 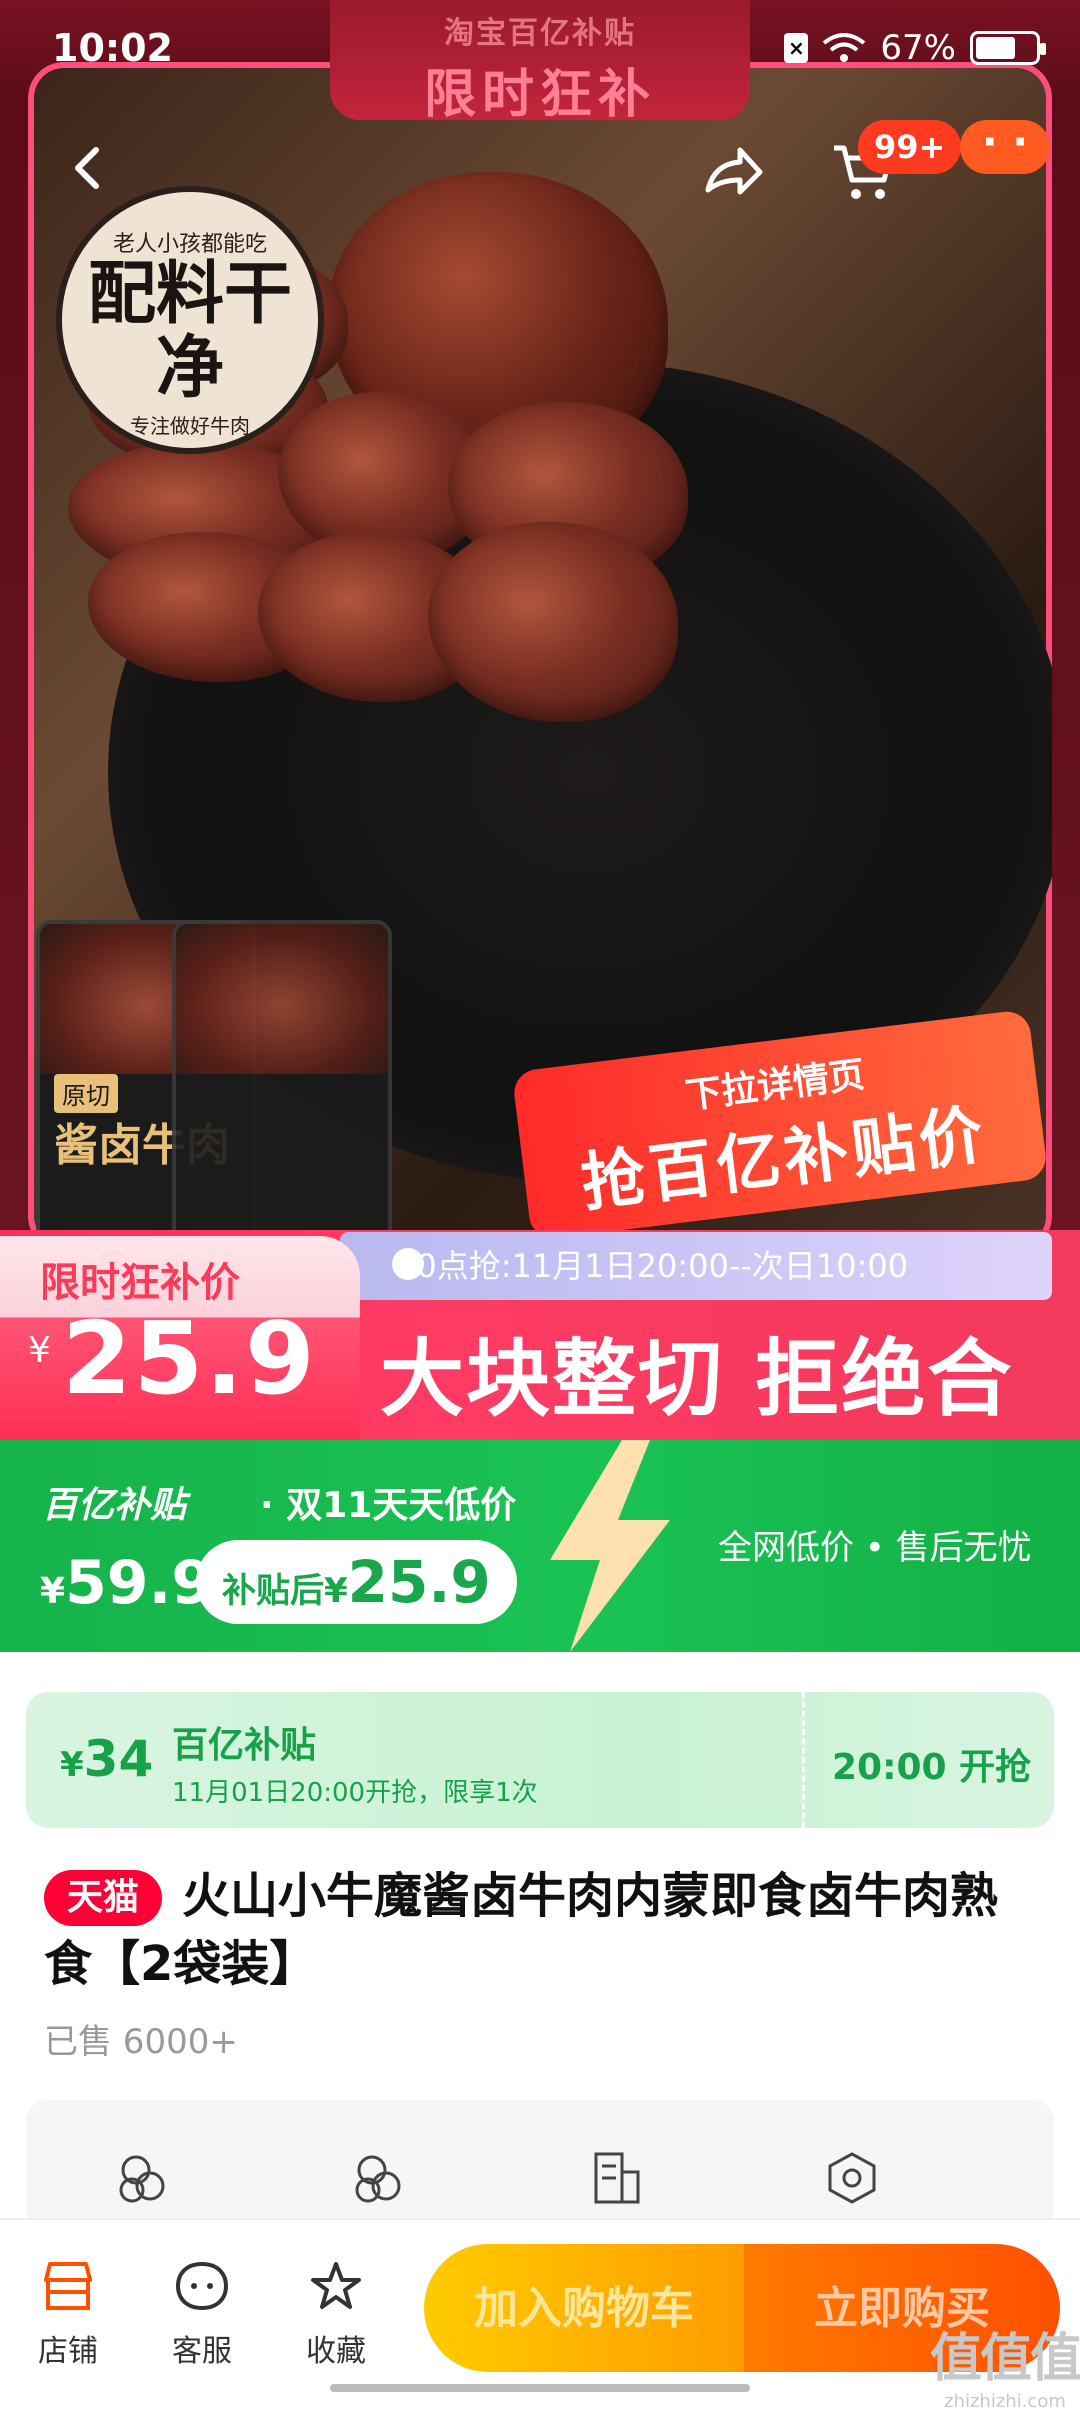 I want to click on site-watermark: 值值值 zhizhizhi.com, so click(x=1005, y=2364).